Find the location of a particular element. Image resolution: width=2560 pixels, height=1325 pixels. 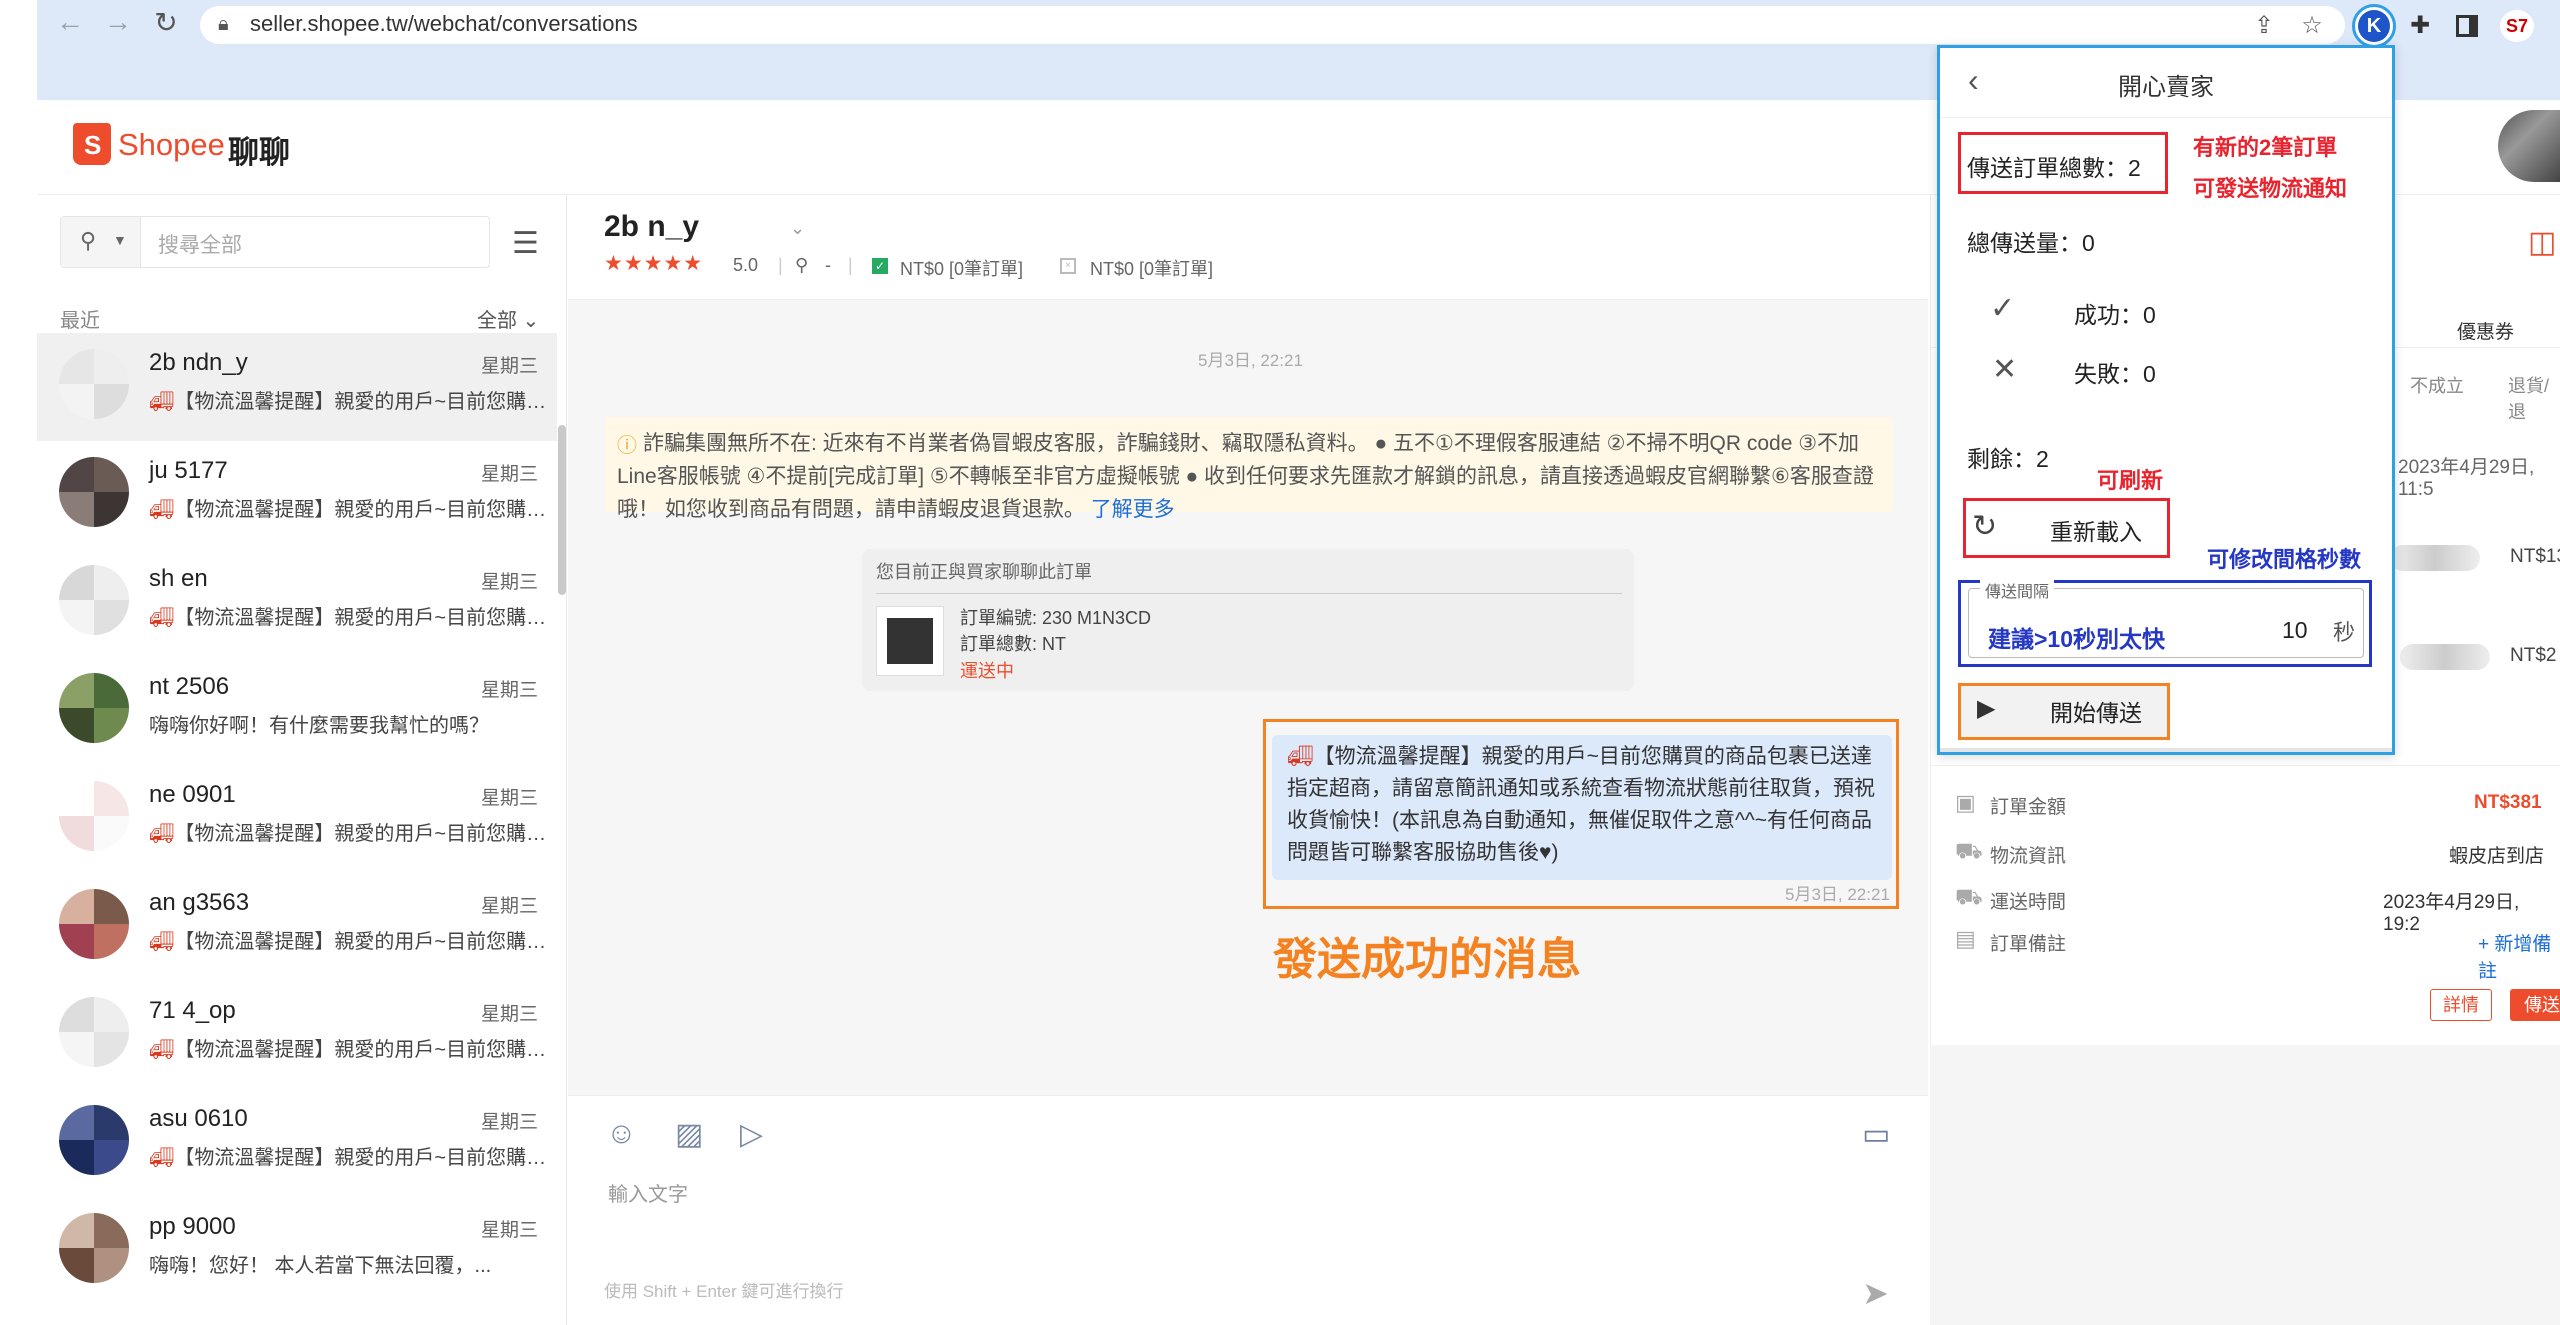

search-icon: ⚲ is located at coordinates (88, 240).